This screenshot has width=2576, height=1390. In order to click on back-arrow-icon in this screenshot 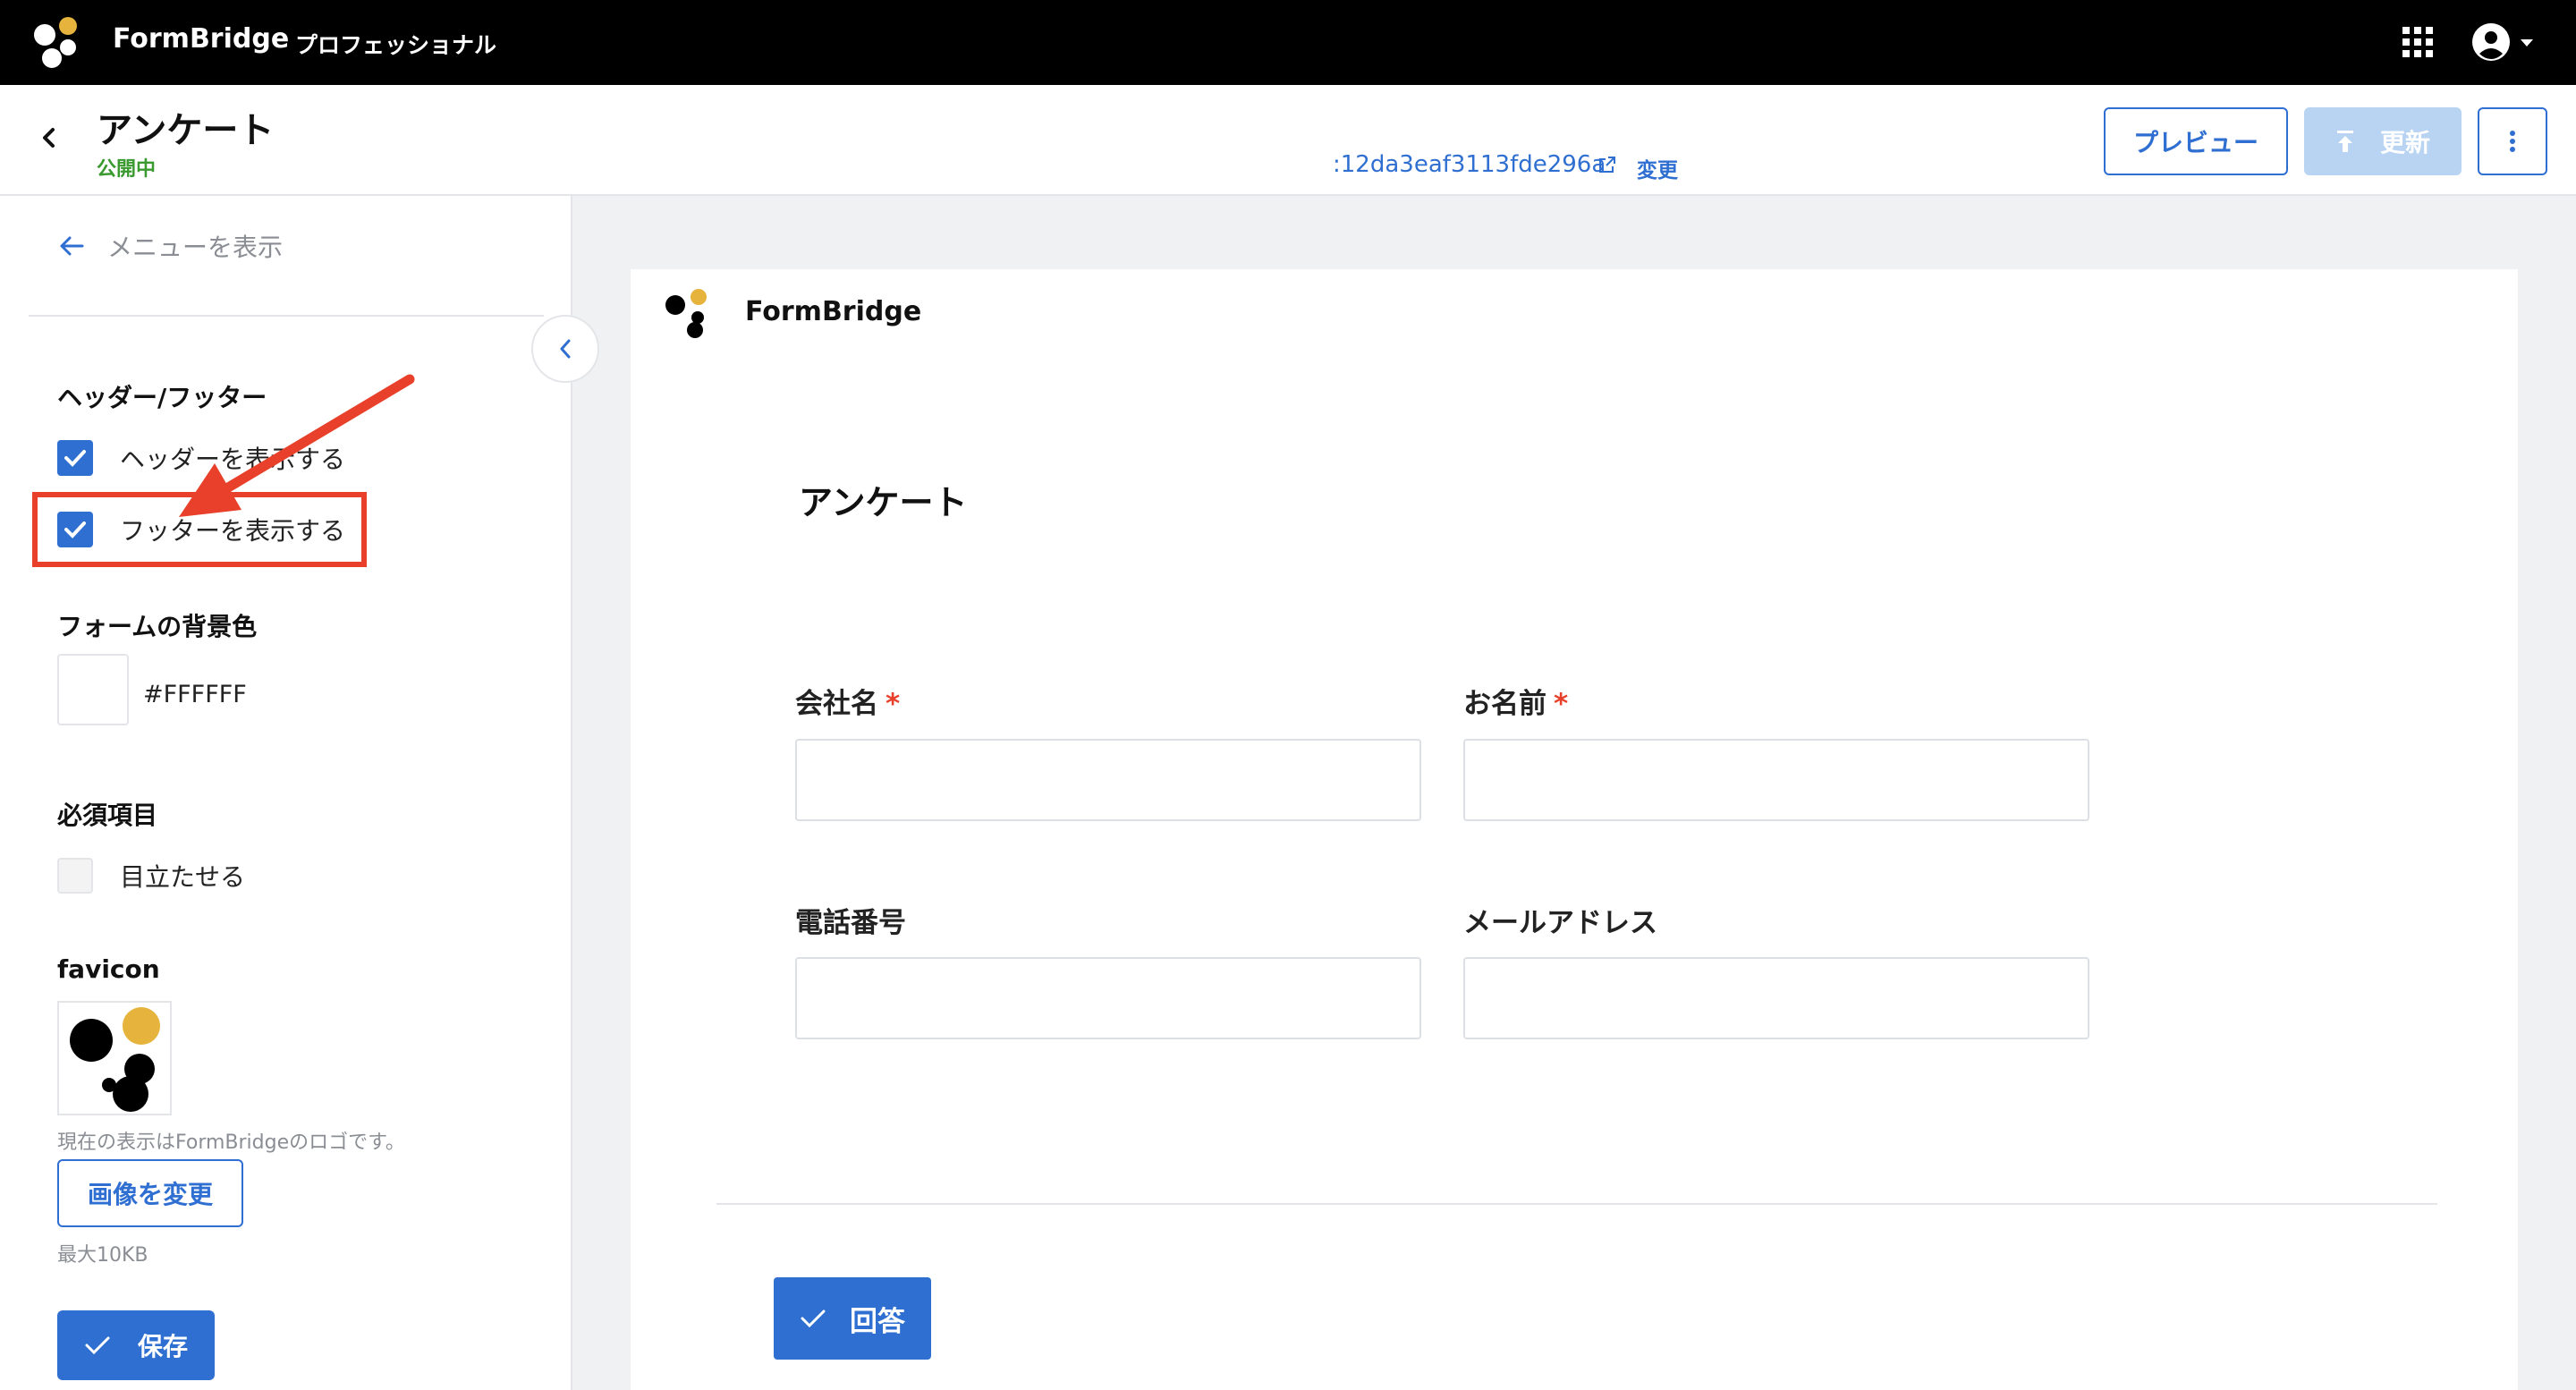, I will do `click(49, 137)`.